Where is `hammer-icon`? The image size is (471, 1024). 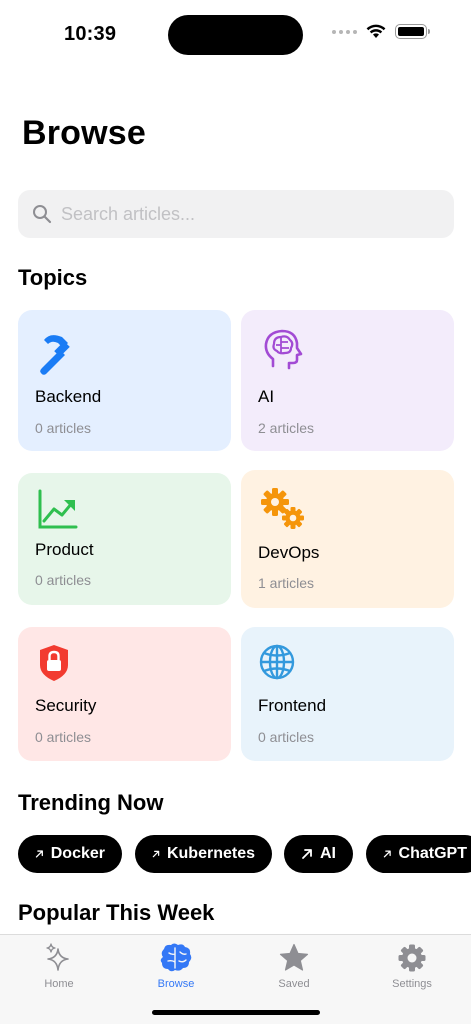
hammer-icon is located at coordinates (55, 355).